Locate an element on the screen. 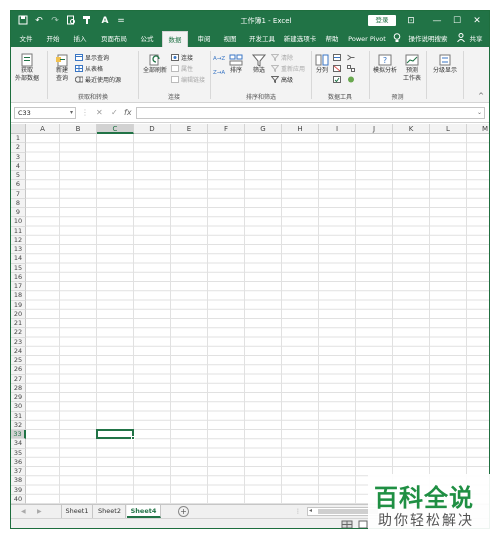  reapply-button: 重新应用 is located at coordinates (288, 69).